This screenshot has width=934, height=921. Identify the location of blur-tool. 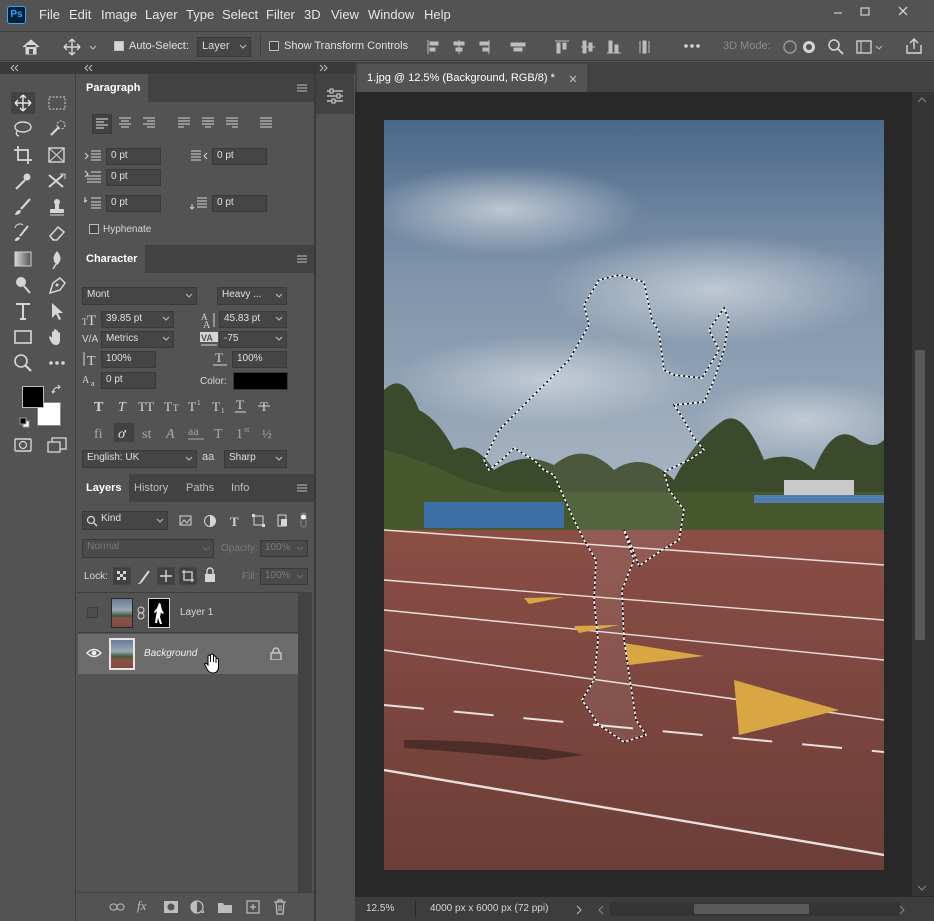
(57, 259).